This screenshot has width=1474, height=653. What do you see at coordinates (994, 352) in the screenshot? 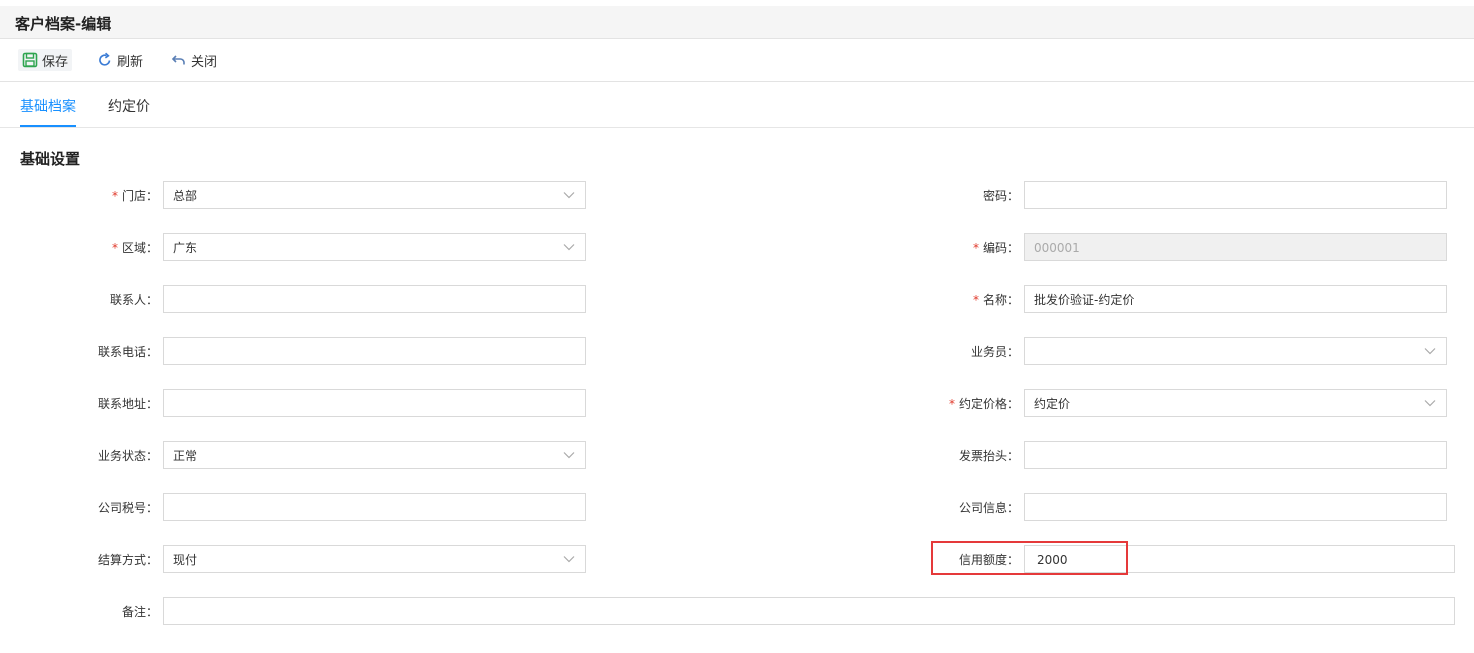
I see `salesman-label: 业务员：` at bounding box center [994, 352].